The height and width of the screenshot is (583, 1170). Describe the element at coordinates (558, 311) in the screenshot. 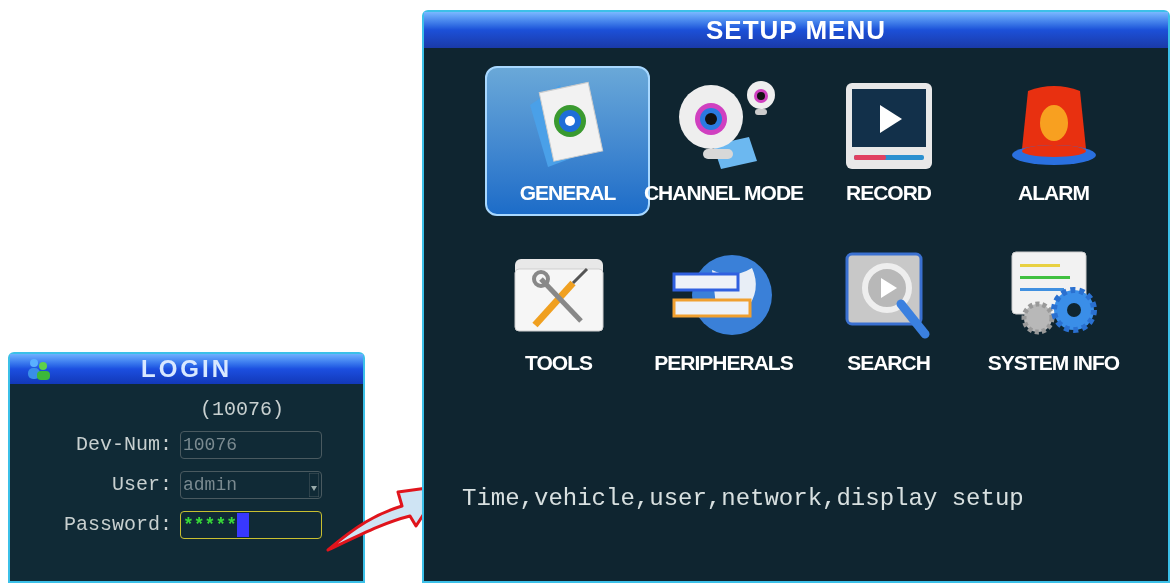

I see `menu-item: TOOLS` at that location.